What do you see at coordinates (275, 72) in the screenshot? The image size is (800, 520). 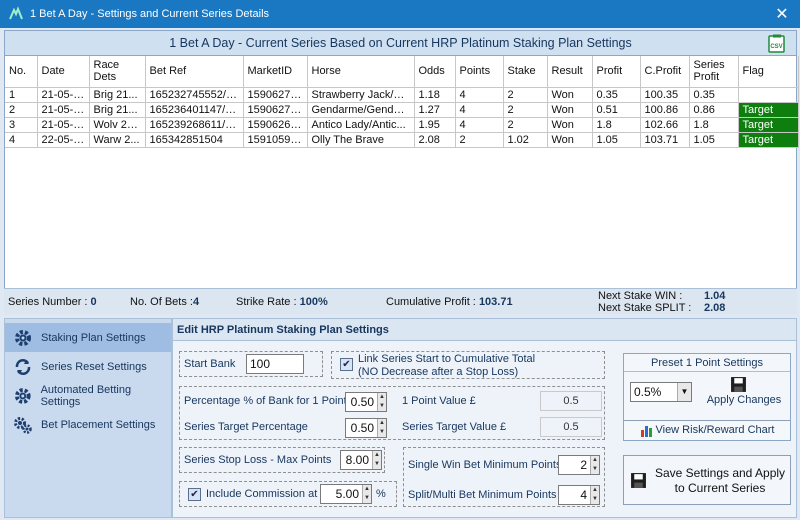 I see `column-header: MarketID` at bounding box center [275, 72].